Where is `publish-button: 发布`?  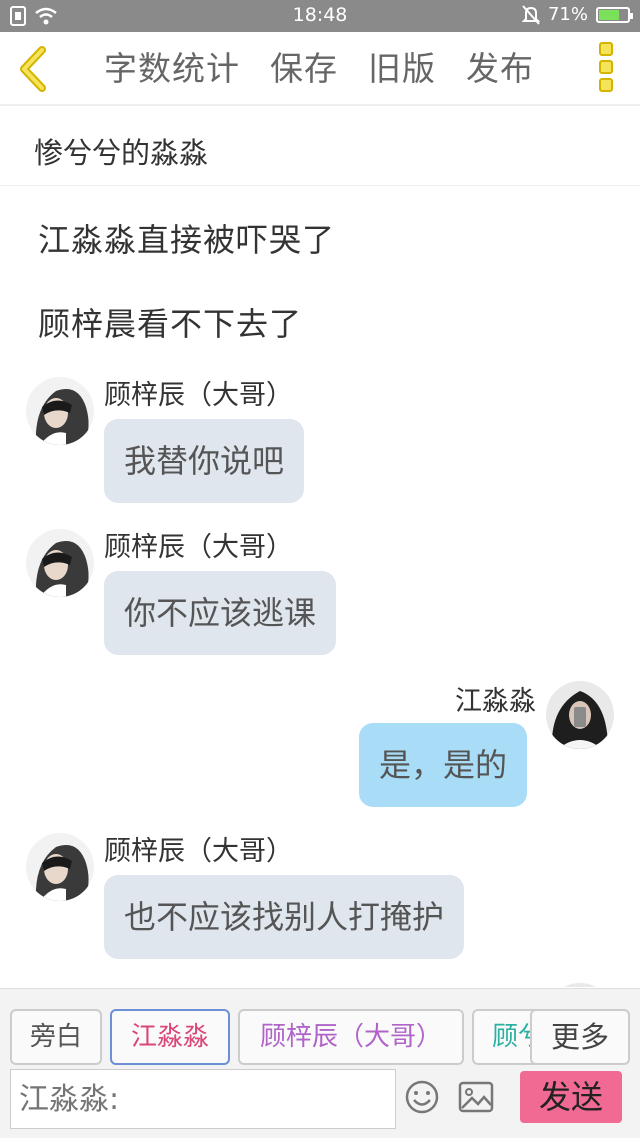
publish-button: 发布 is located at coordinates (500, 69).